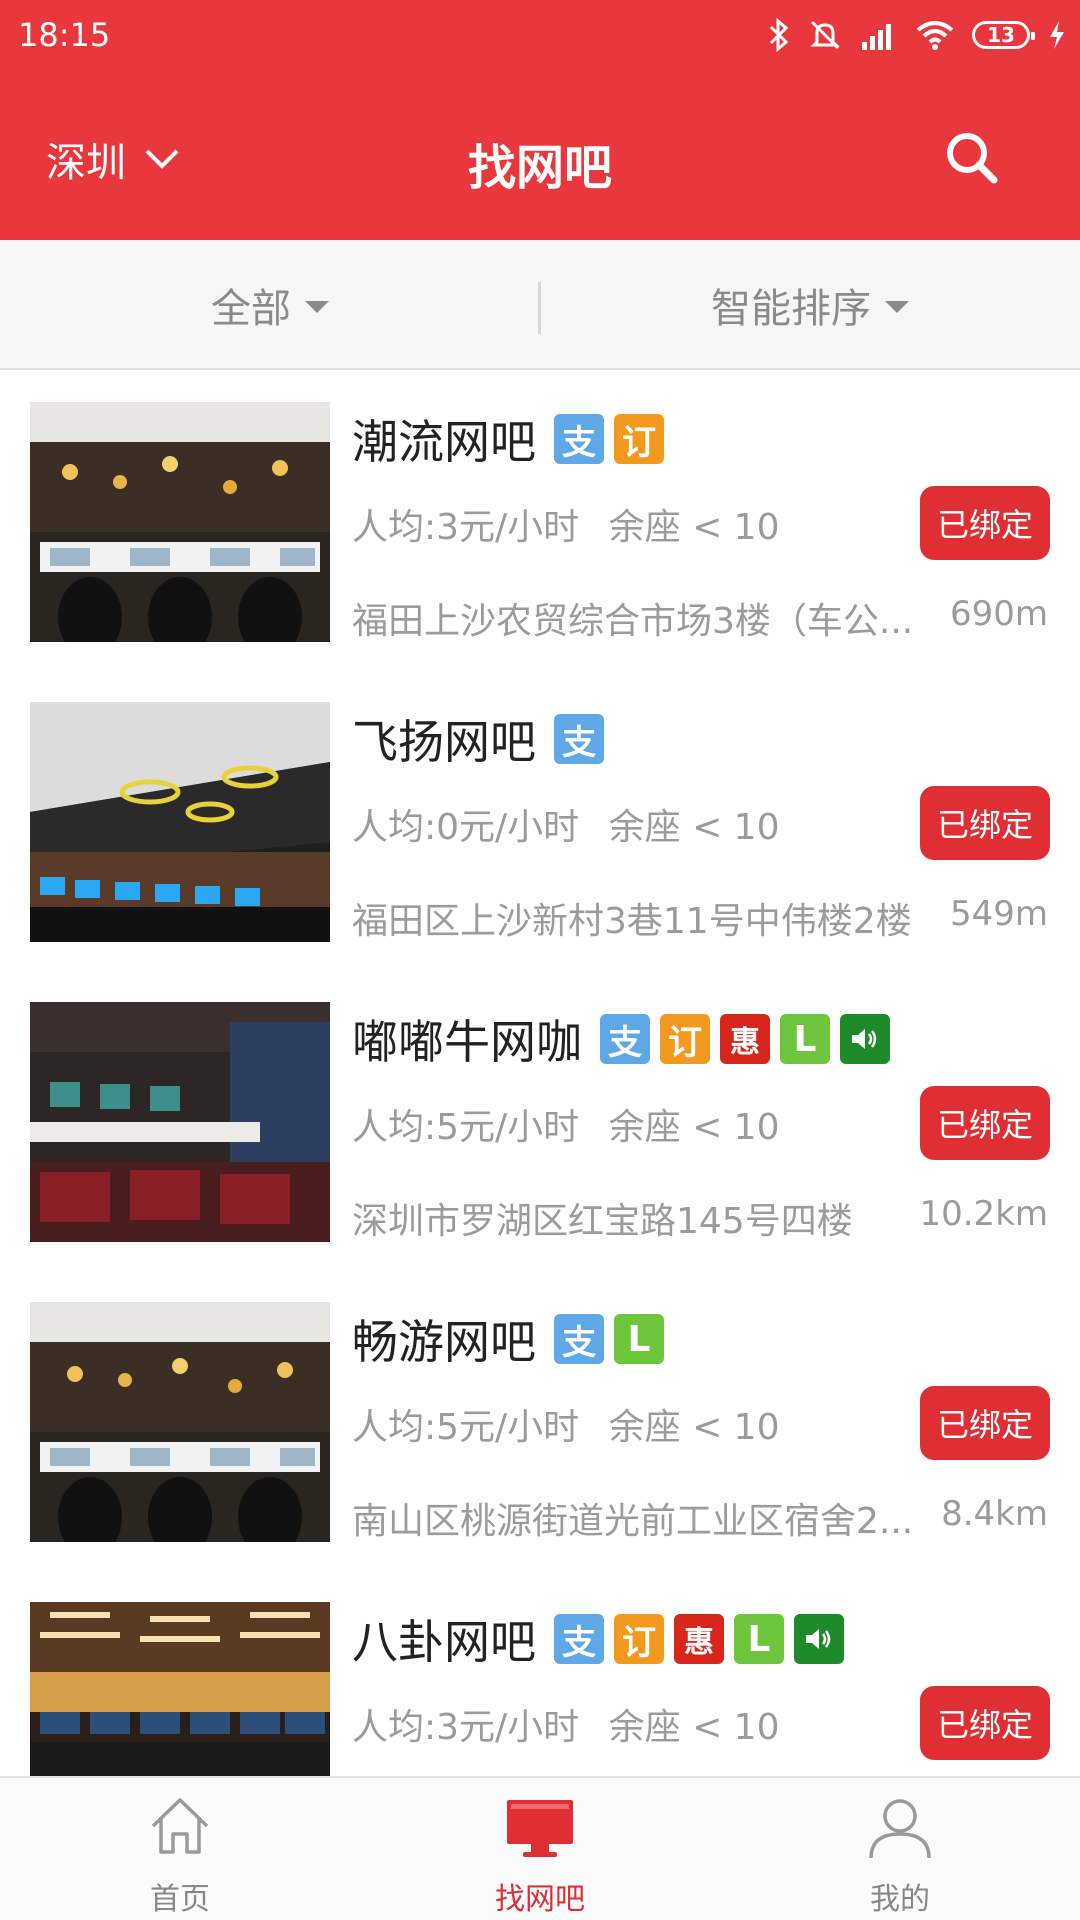 The width and height of the screenshot is (1080, 1920). I want to click on monitor-icon, so click(540, 1828).